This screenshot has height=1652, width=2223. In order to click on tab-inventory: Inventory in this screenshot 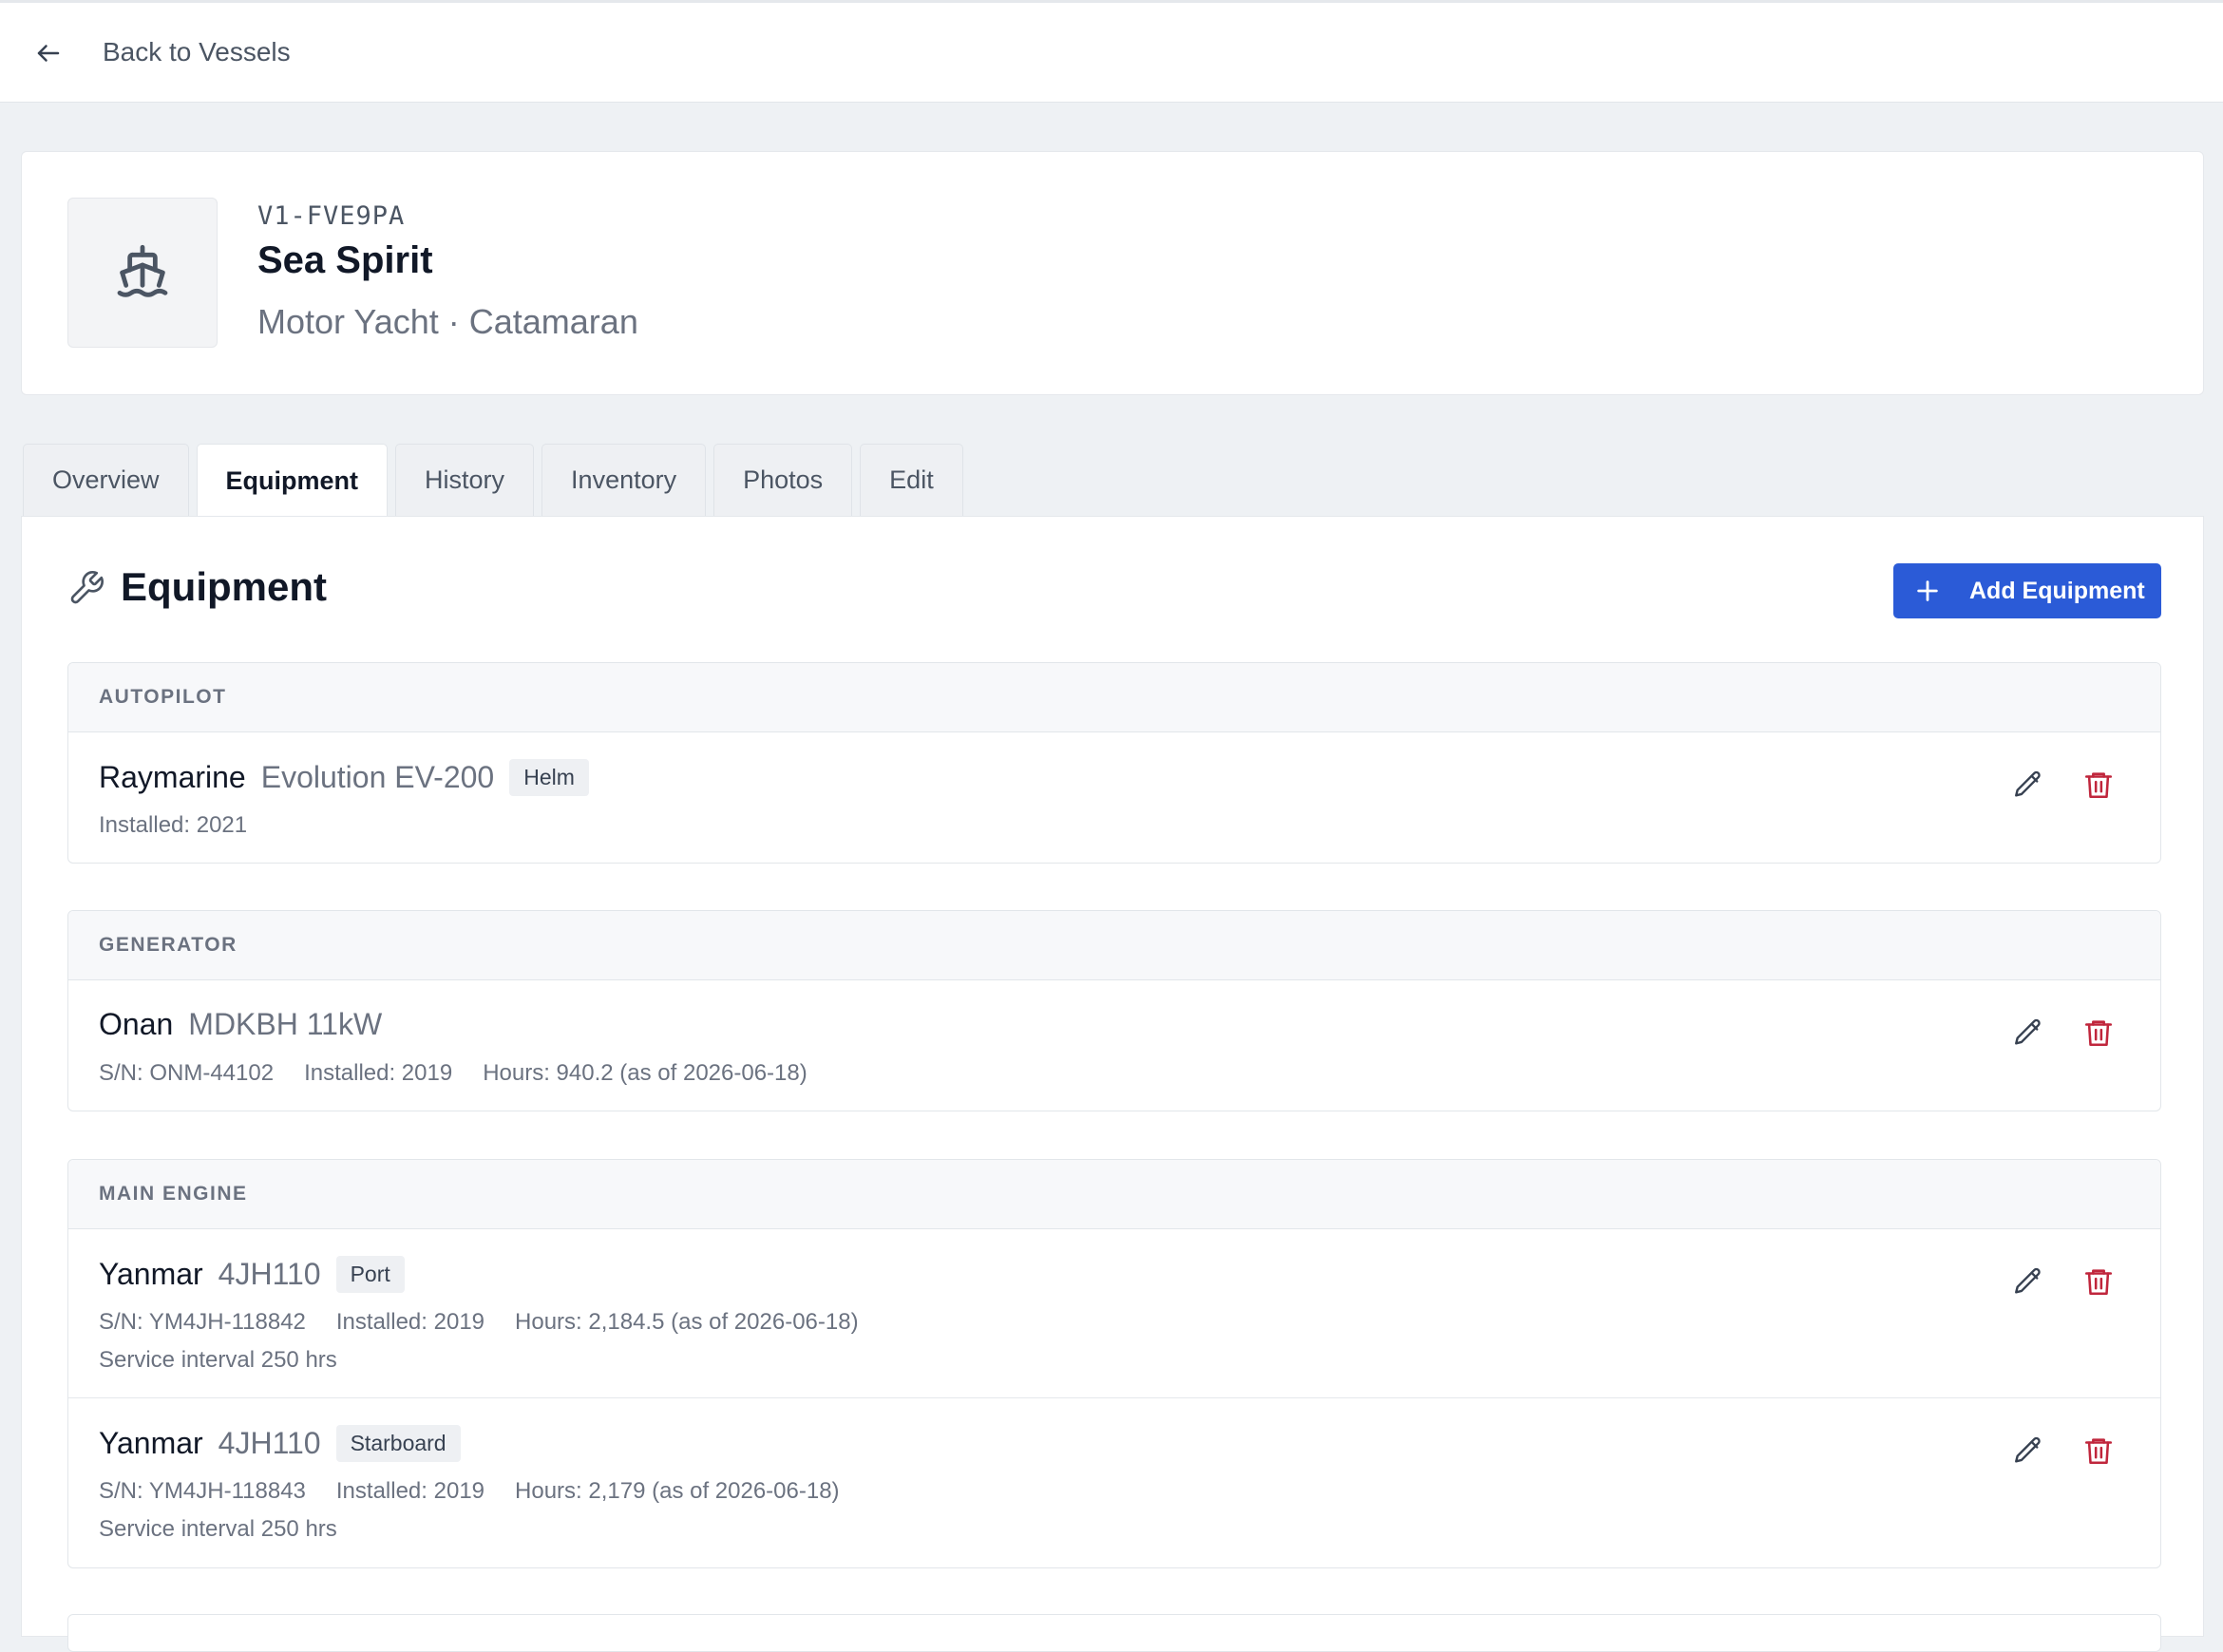, I will do `click(624, 480)`.